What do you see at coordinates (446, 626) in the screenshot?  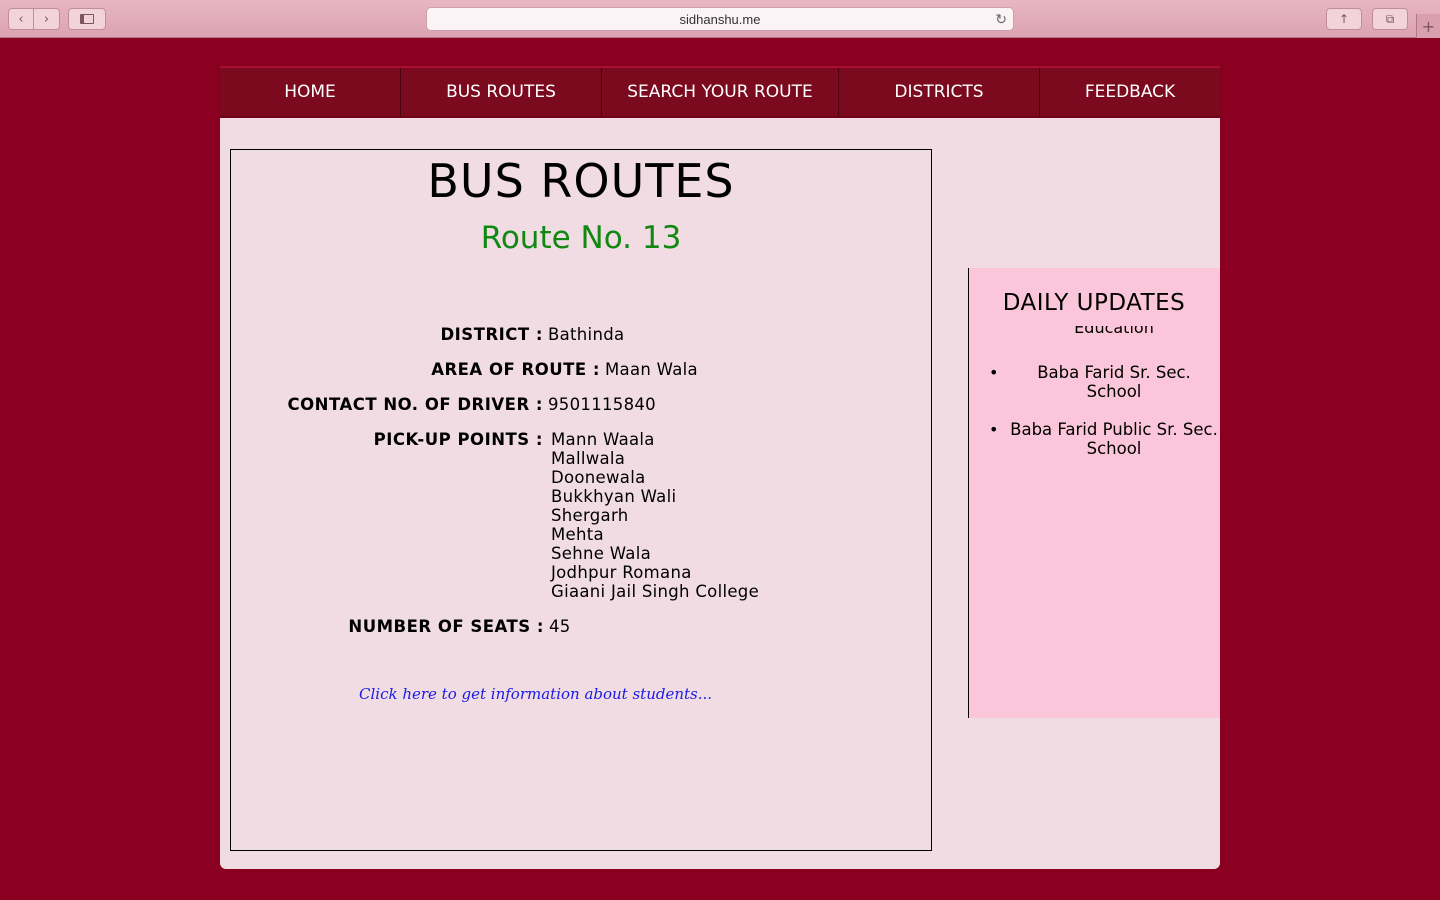 I see `seats-label: NUMBER OF SEATS :` at bounding box center [446, 626].